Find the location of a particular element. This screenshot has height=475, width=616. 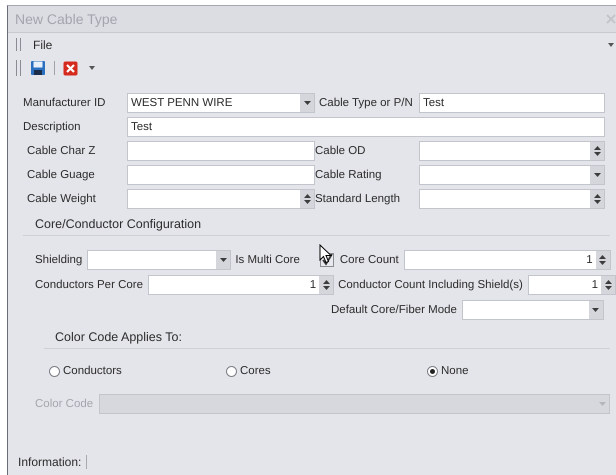

section-heading: Core/Conductor Configuration is located at coordinates (118, 224).